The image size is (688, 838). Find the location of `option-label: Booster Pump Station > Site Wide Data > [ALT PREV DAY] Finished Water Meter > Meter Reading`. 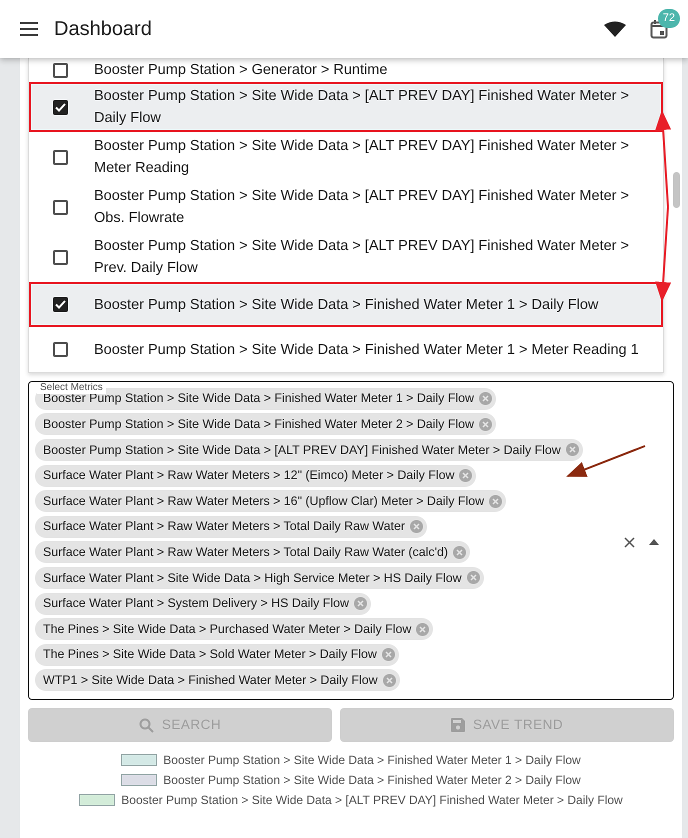

option-label: Booster Pump Station > Site Wide Data > [ALT PREV DAY] Finished Water Meter > Meter Reading is located at coordinates (362, 157).